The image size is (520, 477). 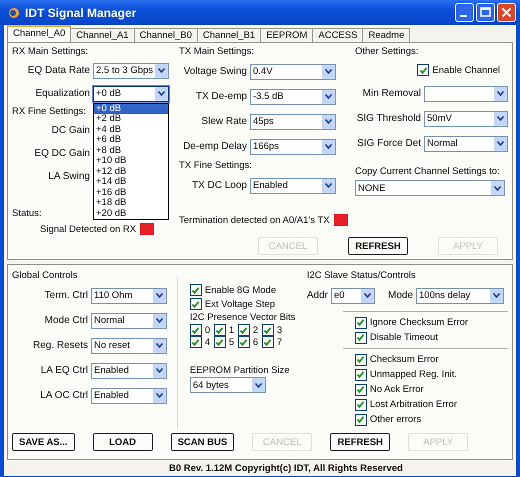 I want to click on dropdown-option: +4 dB, so click(x=131, y=129).